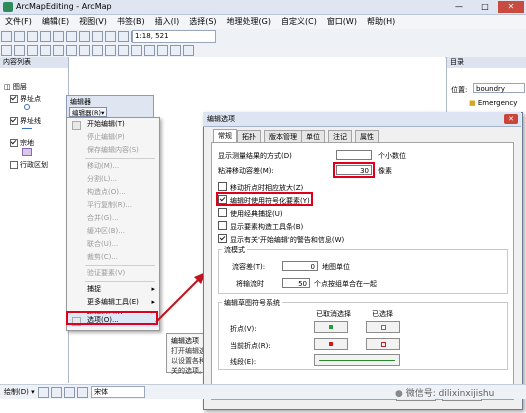 The image size is (526, 413). What do you see at coordinates (136, 50) in the screenshot?
I see `select-elements-icon` at bounding box center [136, 50].